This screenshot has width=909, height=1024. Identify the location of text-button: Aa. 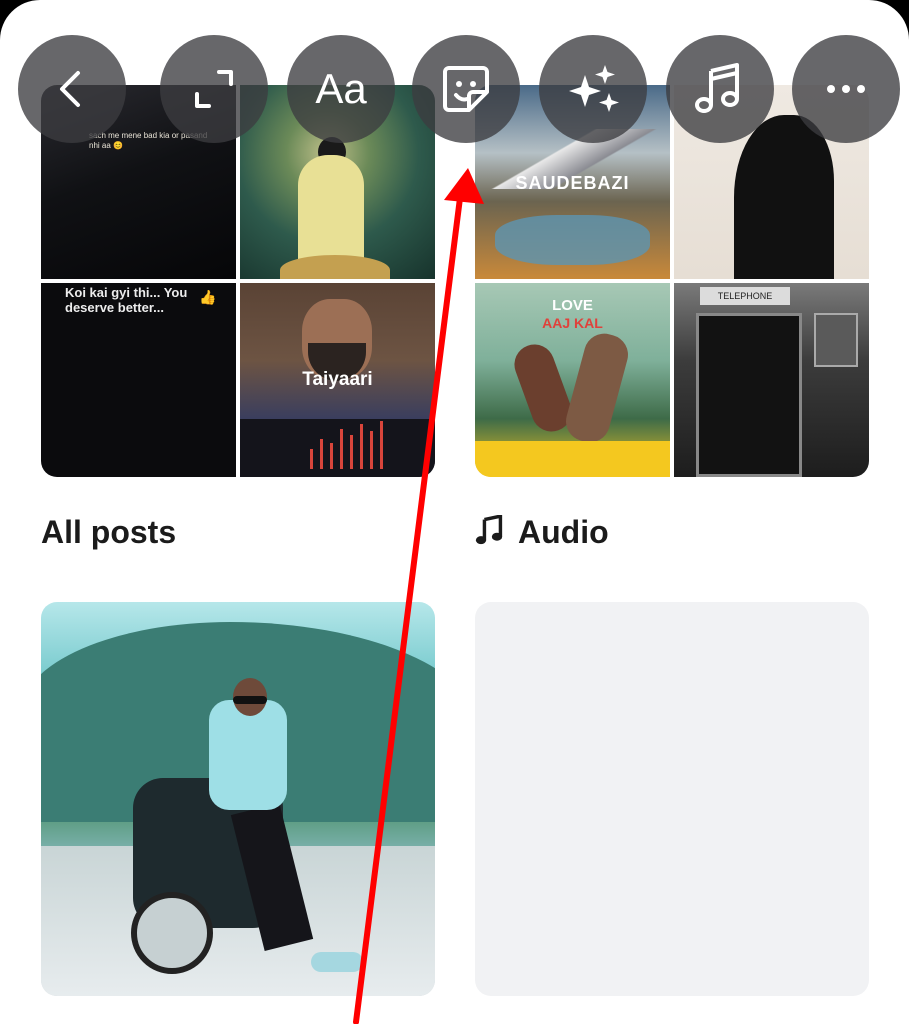
(341, 89).